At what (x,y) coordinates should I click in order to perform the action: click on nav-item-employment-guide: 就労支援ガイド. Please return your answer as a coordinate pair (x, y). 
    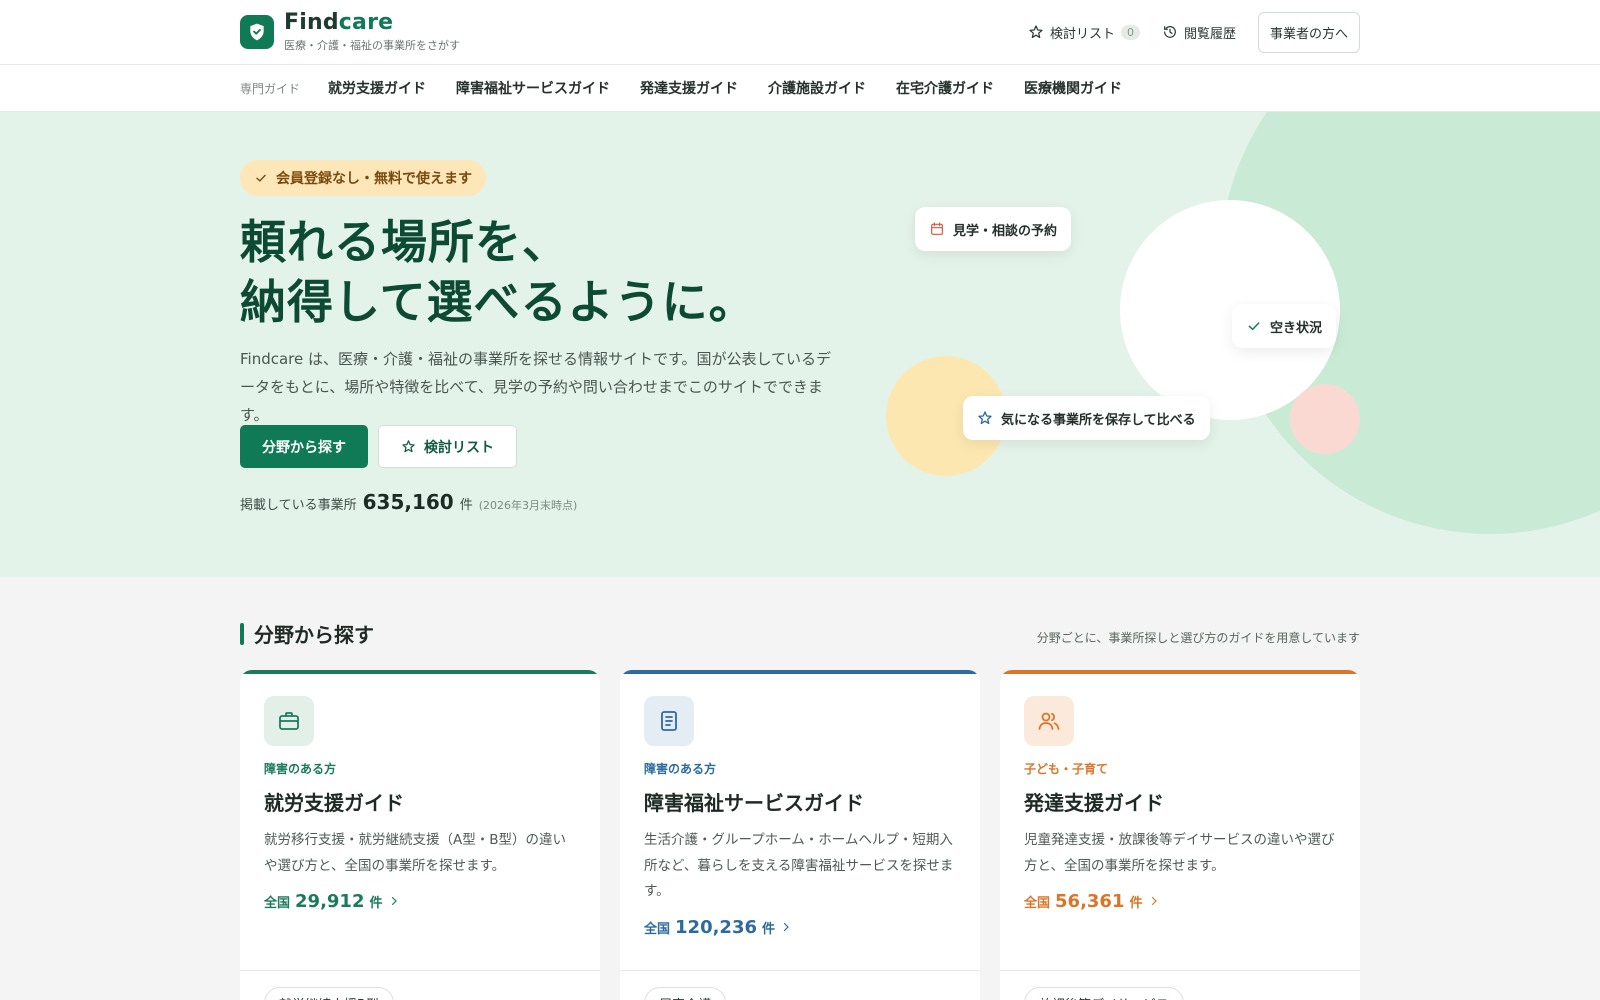
    Looking at the image, I should click on (377, 88).